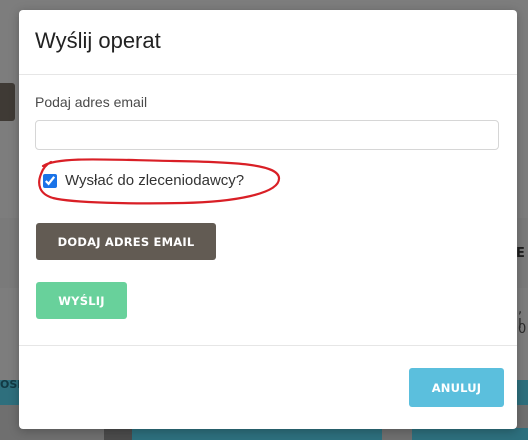  I want to click on modal-header: Wyślij operat, so click(268, 42).